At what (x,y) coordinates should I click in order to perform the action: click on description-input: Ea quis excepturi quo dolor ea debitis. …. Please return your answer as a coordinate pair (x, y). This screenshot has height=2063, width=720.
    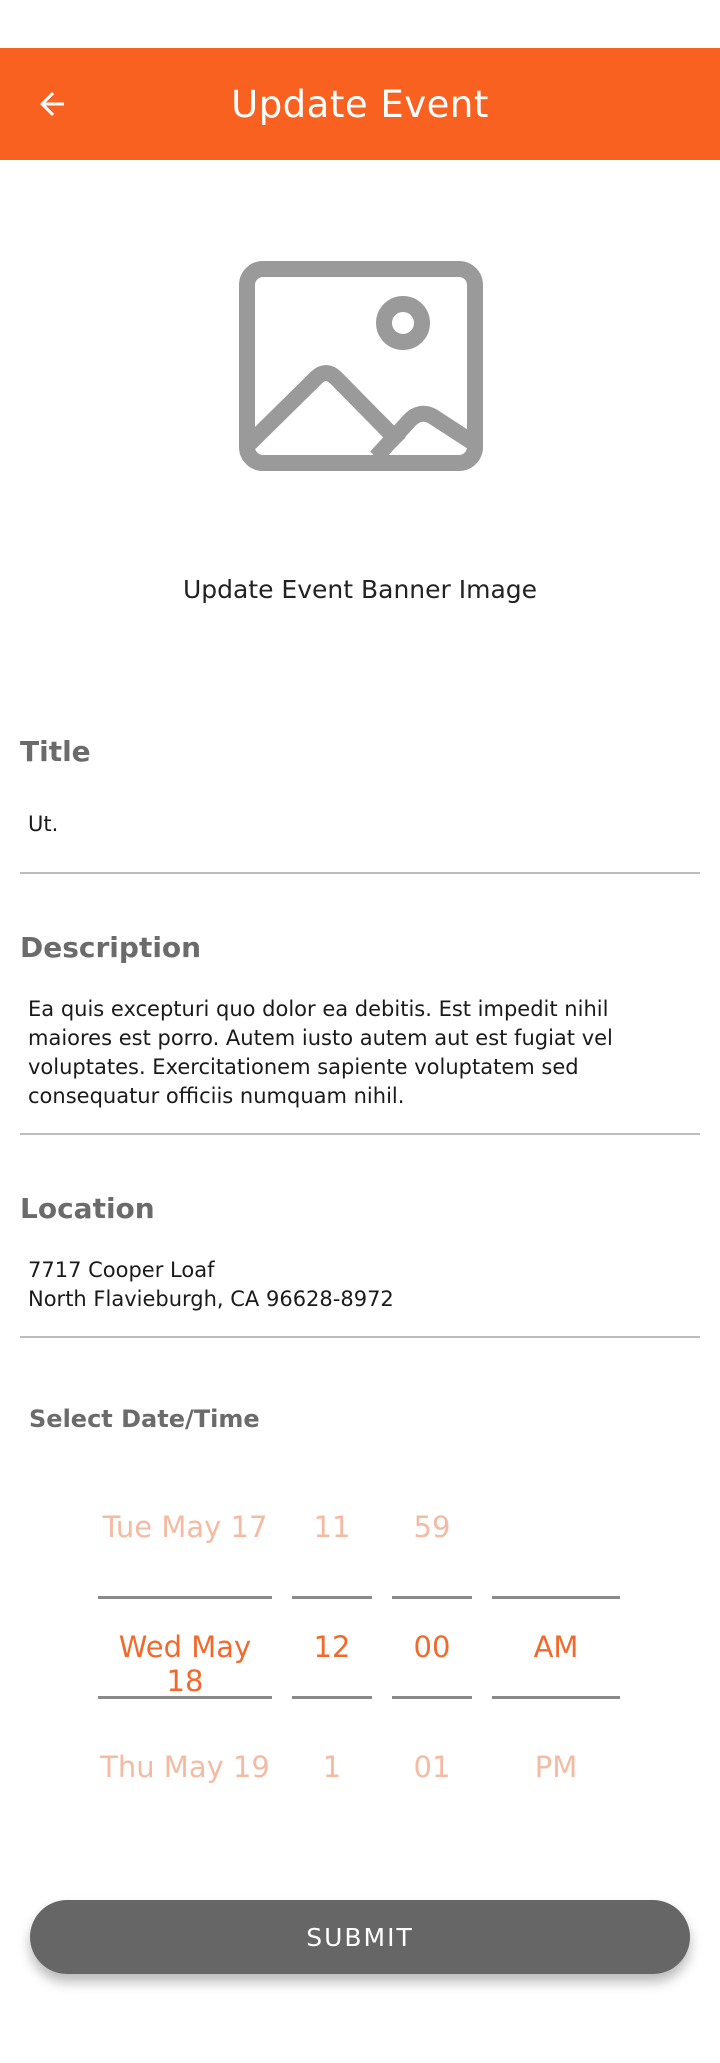
    Looking at the image, I should click on (358, 1053).